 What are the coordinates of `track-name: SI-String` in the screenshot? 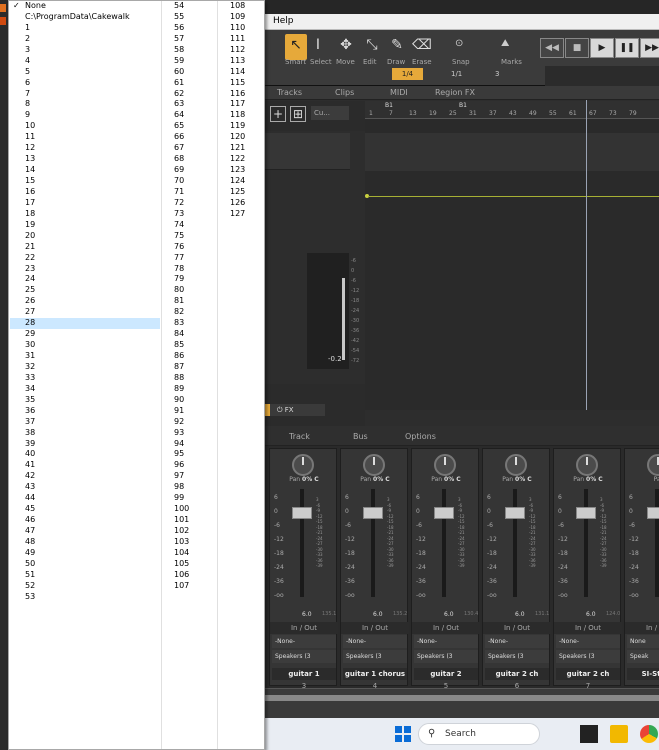 It's located at (643, 674).